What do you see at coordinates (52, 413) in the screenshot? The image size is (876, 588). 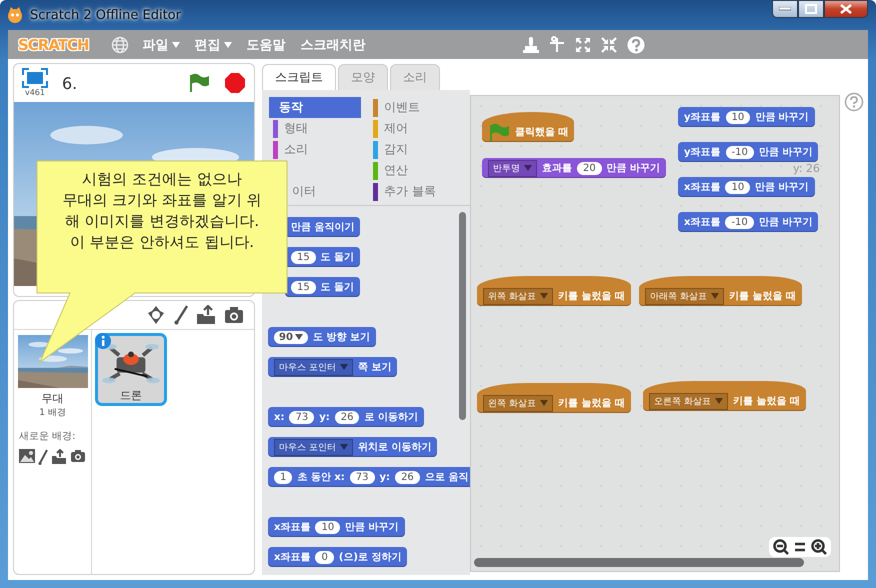 I see `backdrop-count: 1 배경` at bounding box center [52, 413].